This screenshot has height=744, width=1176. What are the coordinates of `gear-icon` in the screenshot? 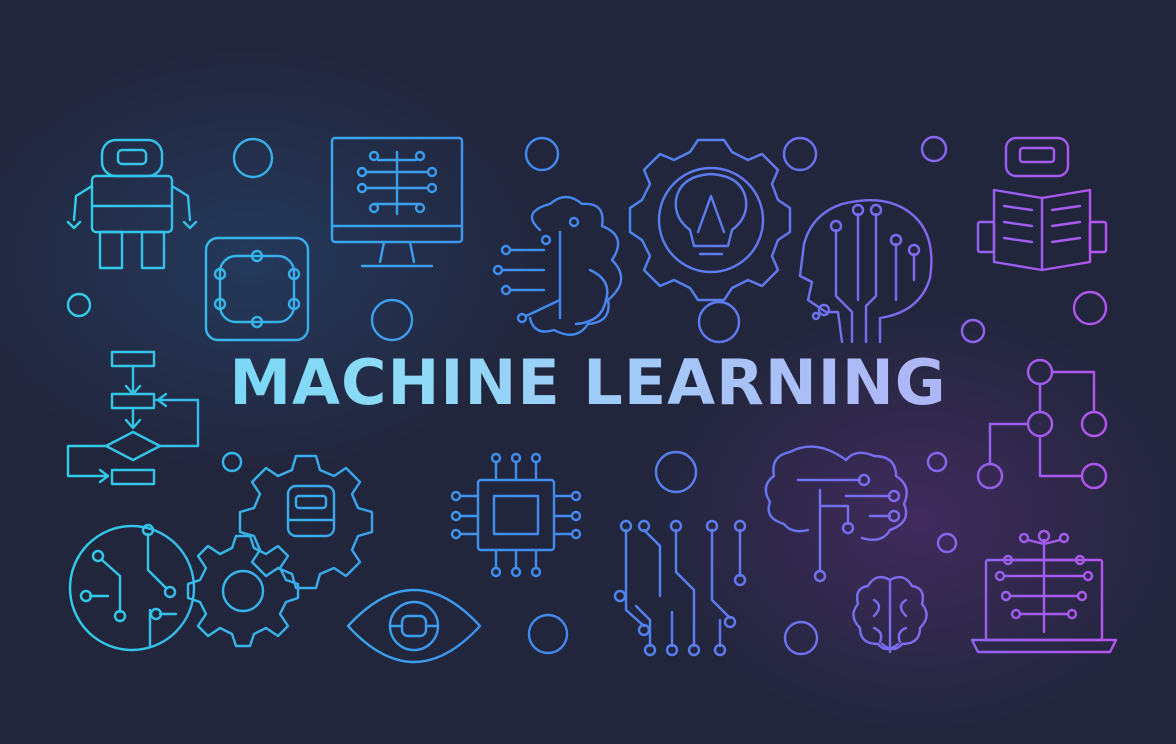 It's located at (243, 591).